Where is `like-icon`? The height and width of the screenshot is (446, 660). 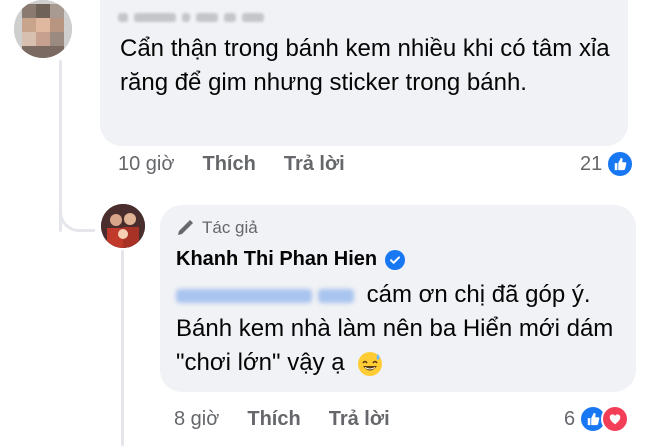 like-icon is located at coordinates (620, 164).